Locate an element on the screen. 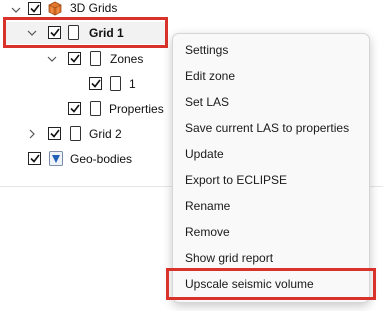  menu-item-edit-zone: Edit zone is located at coordinates (271, 76).